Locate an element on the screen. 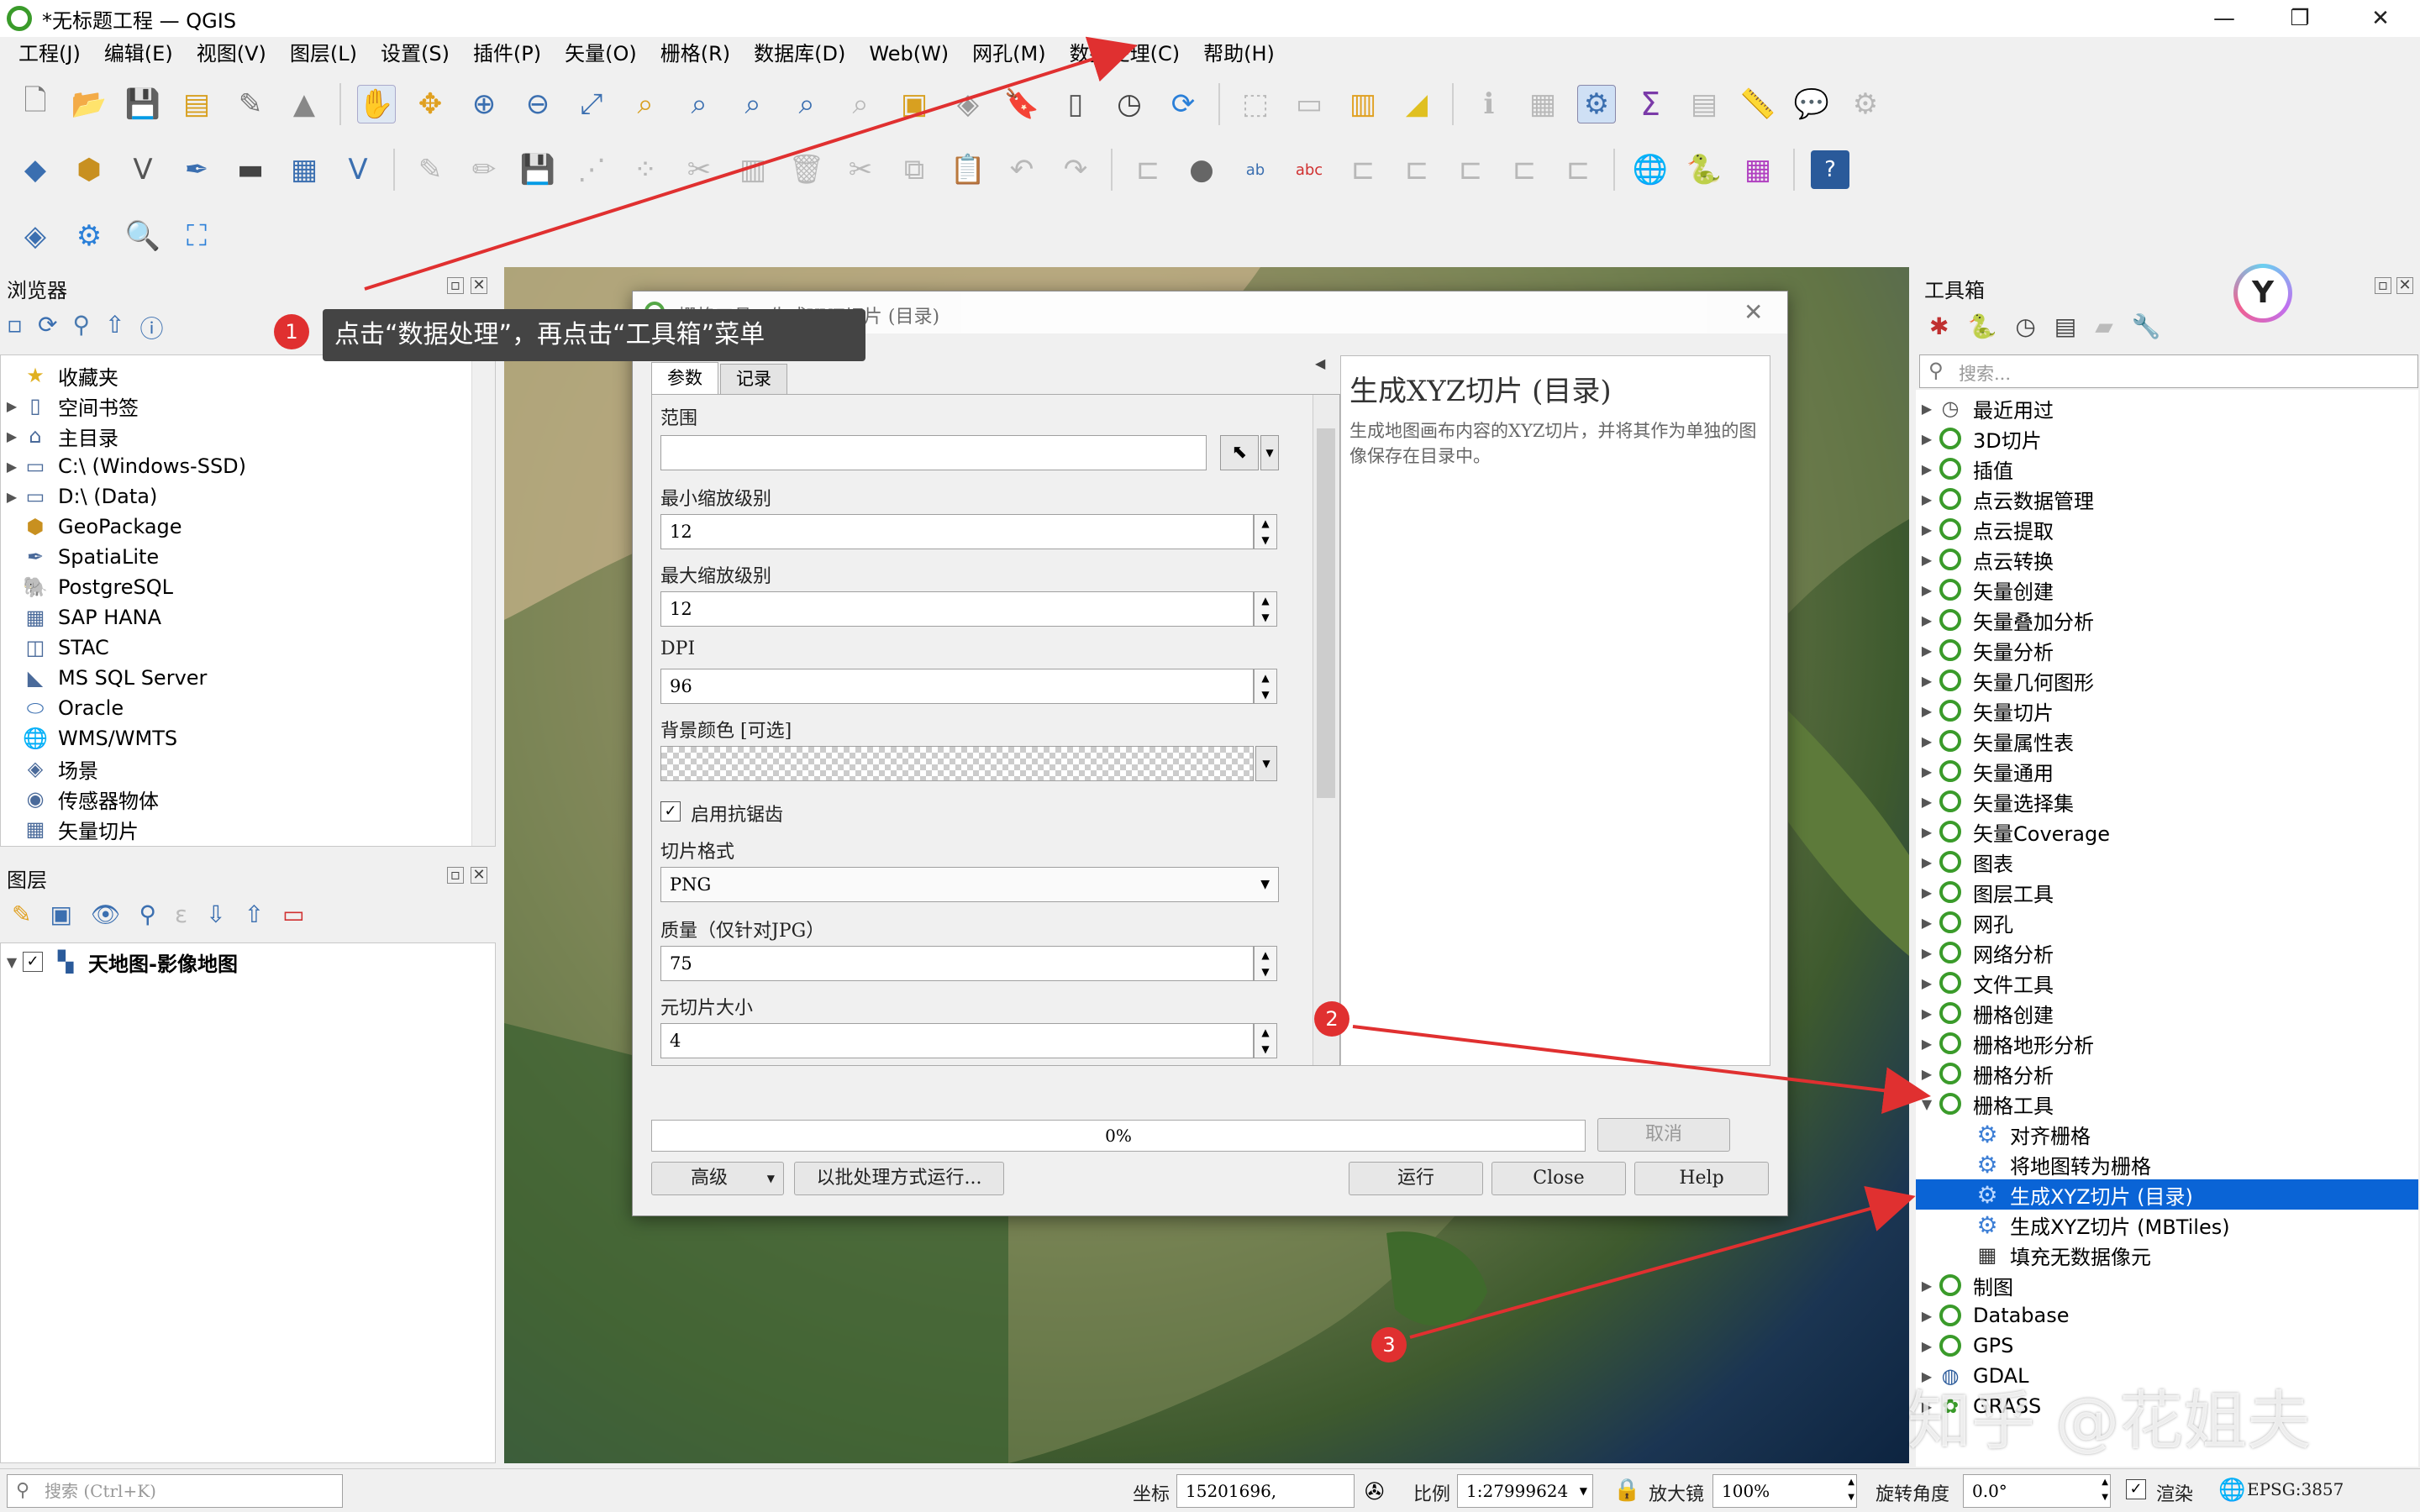  toolbox-group: ▶ 点云提取 is located at coordinates (2167, 529).